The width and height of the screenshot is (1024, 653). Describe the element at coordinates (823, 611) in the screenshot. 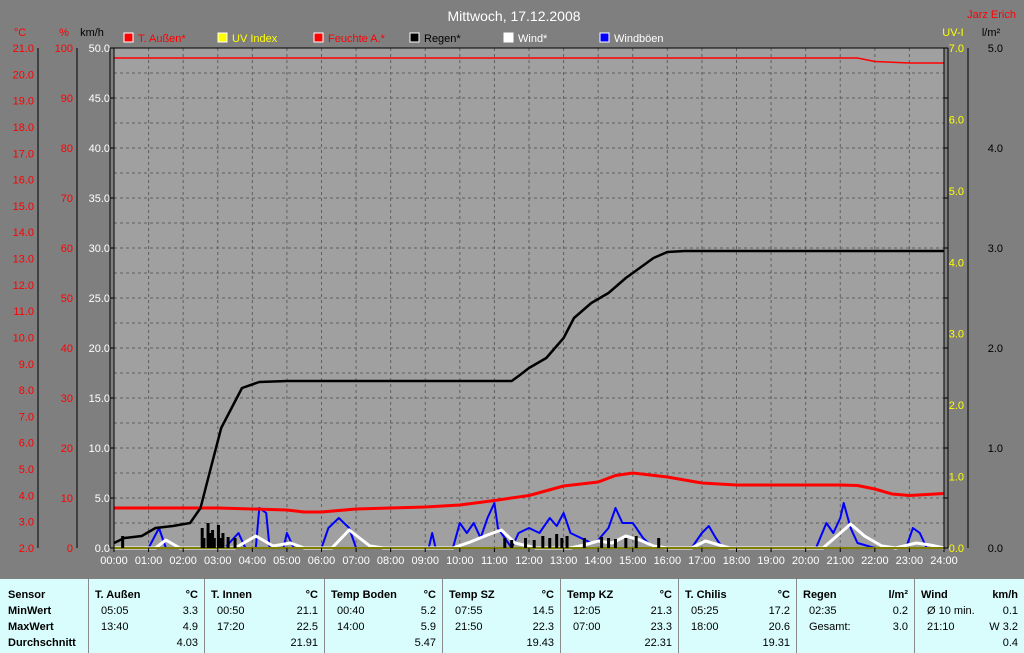

I see `stats-min-time: 02:35` at that location.